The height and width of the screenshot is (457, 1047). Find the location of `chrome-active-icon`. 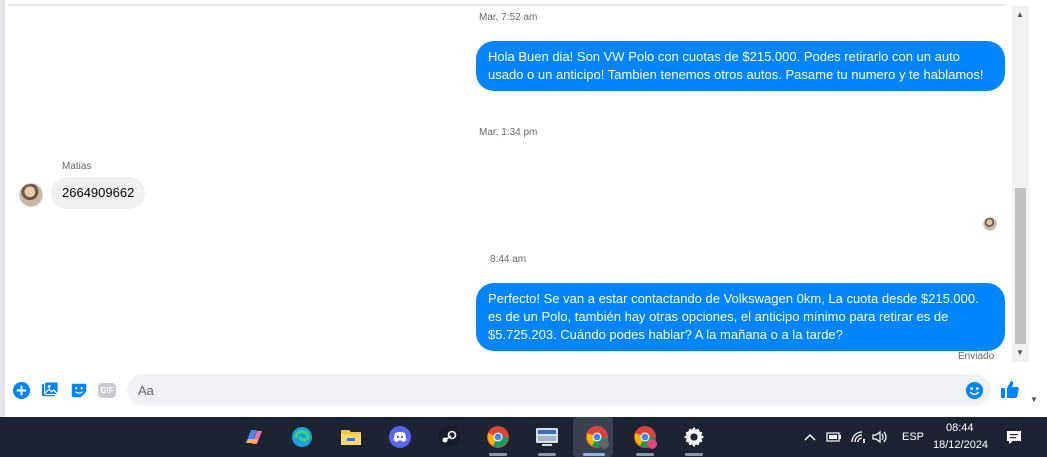

chrome-active-icon is located at coordinates (597, 437).